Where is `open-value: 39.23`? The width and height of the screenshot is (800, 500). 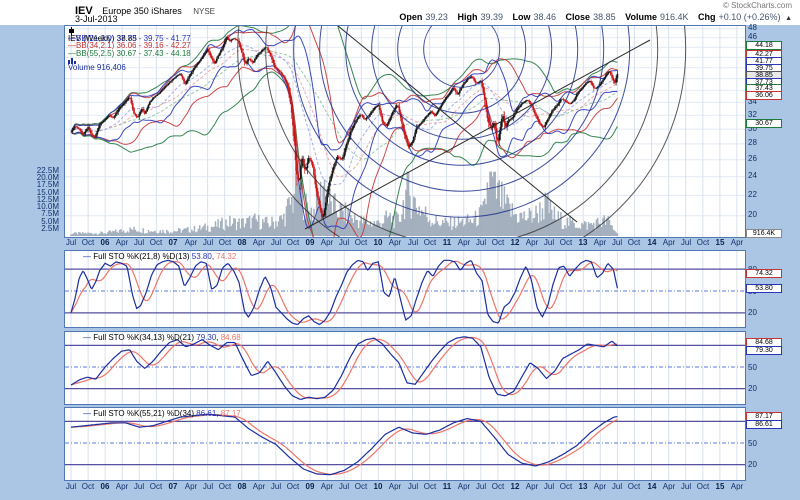 open-value: 39.23 is located at coordinates (436, 17).